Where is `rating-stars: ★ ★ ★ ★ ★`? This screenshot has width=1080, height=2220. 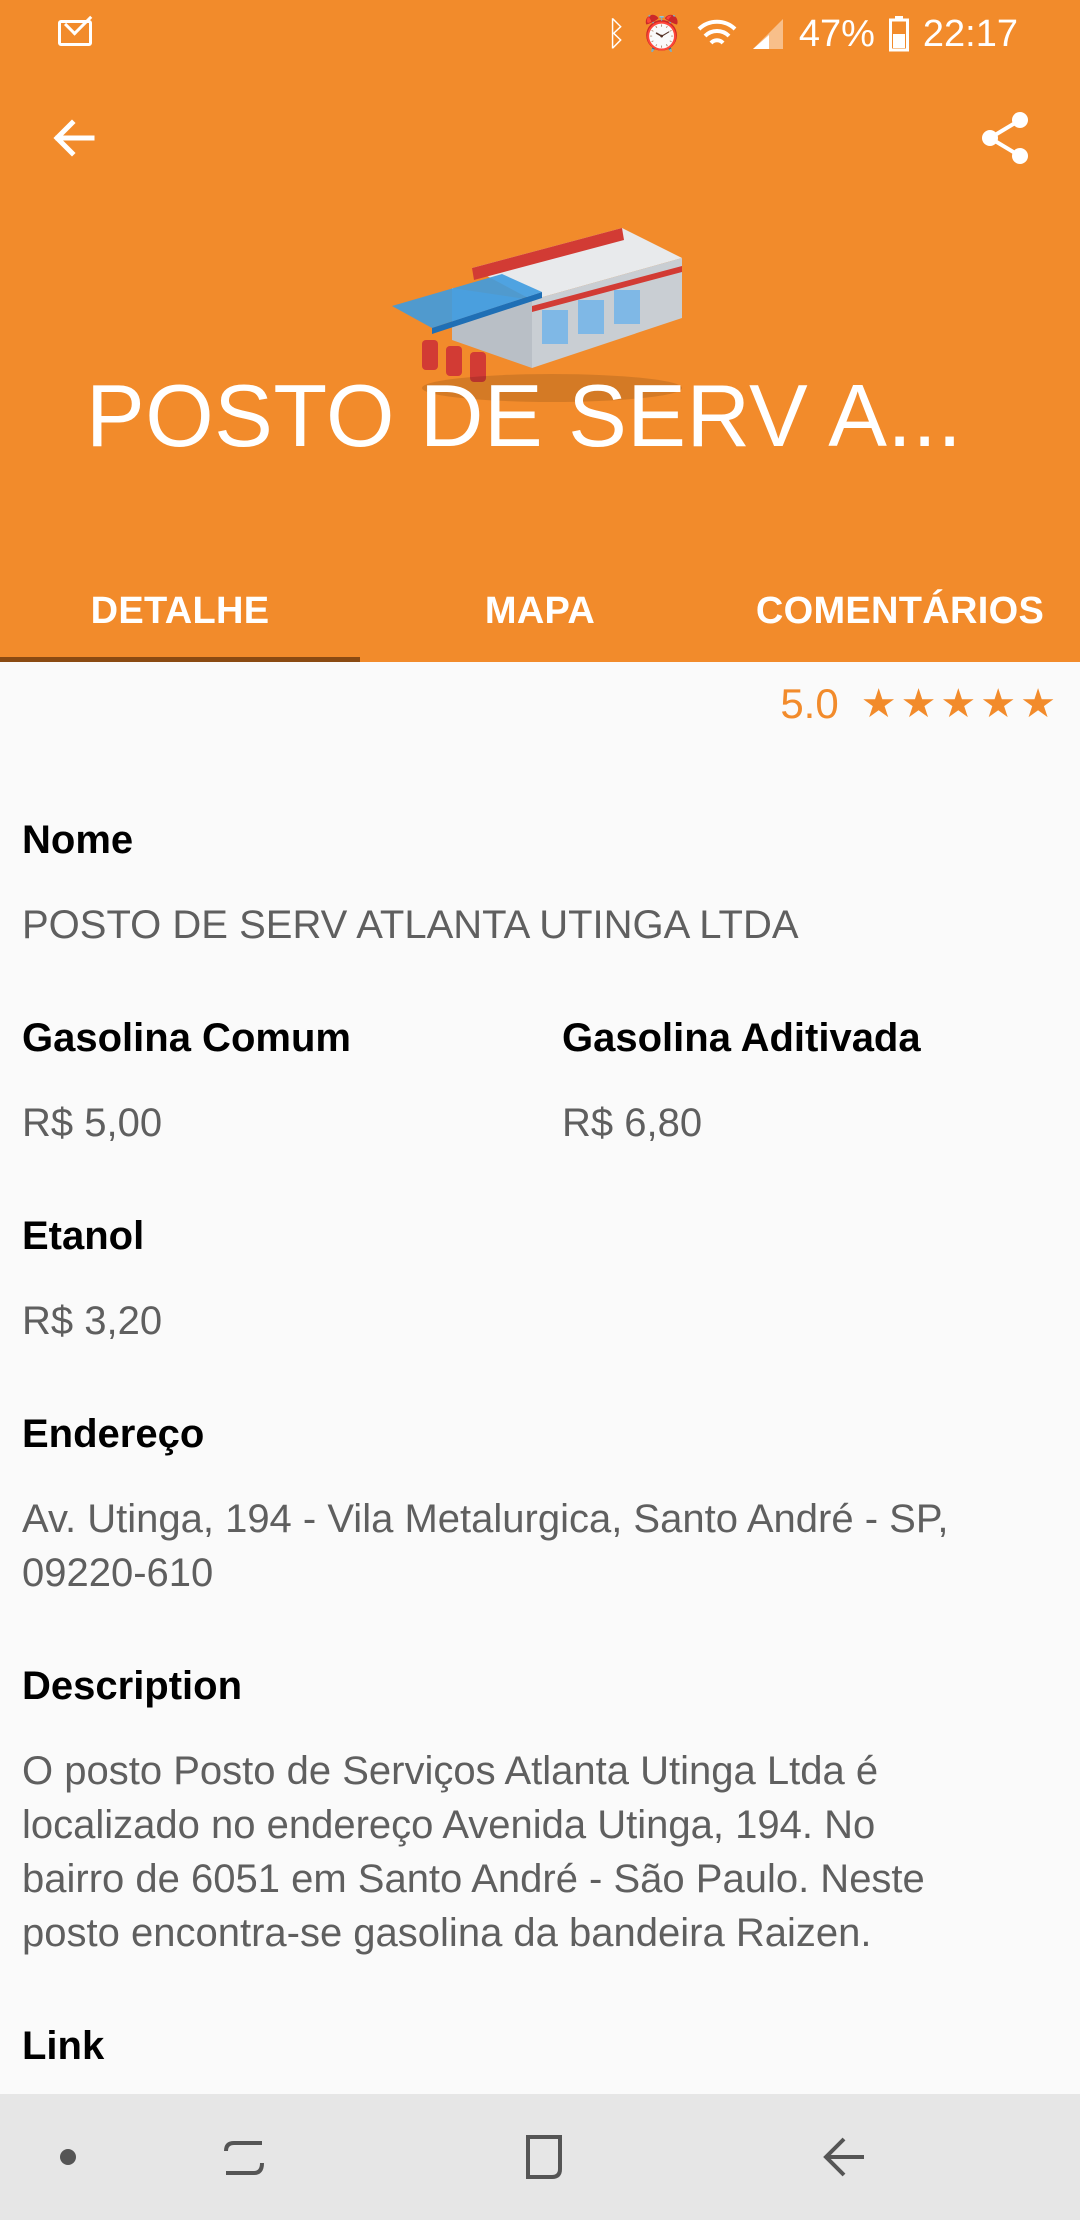
rating-stars: ★ ★ ★ ★ ★ is located at coordinates (958, 704).